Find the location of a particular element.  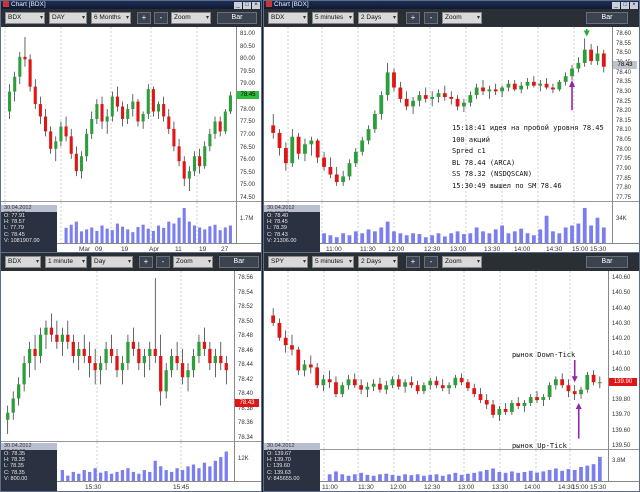

price-axis-label: 140.60 is located at coordinates (621, 278).